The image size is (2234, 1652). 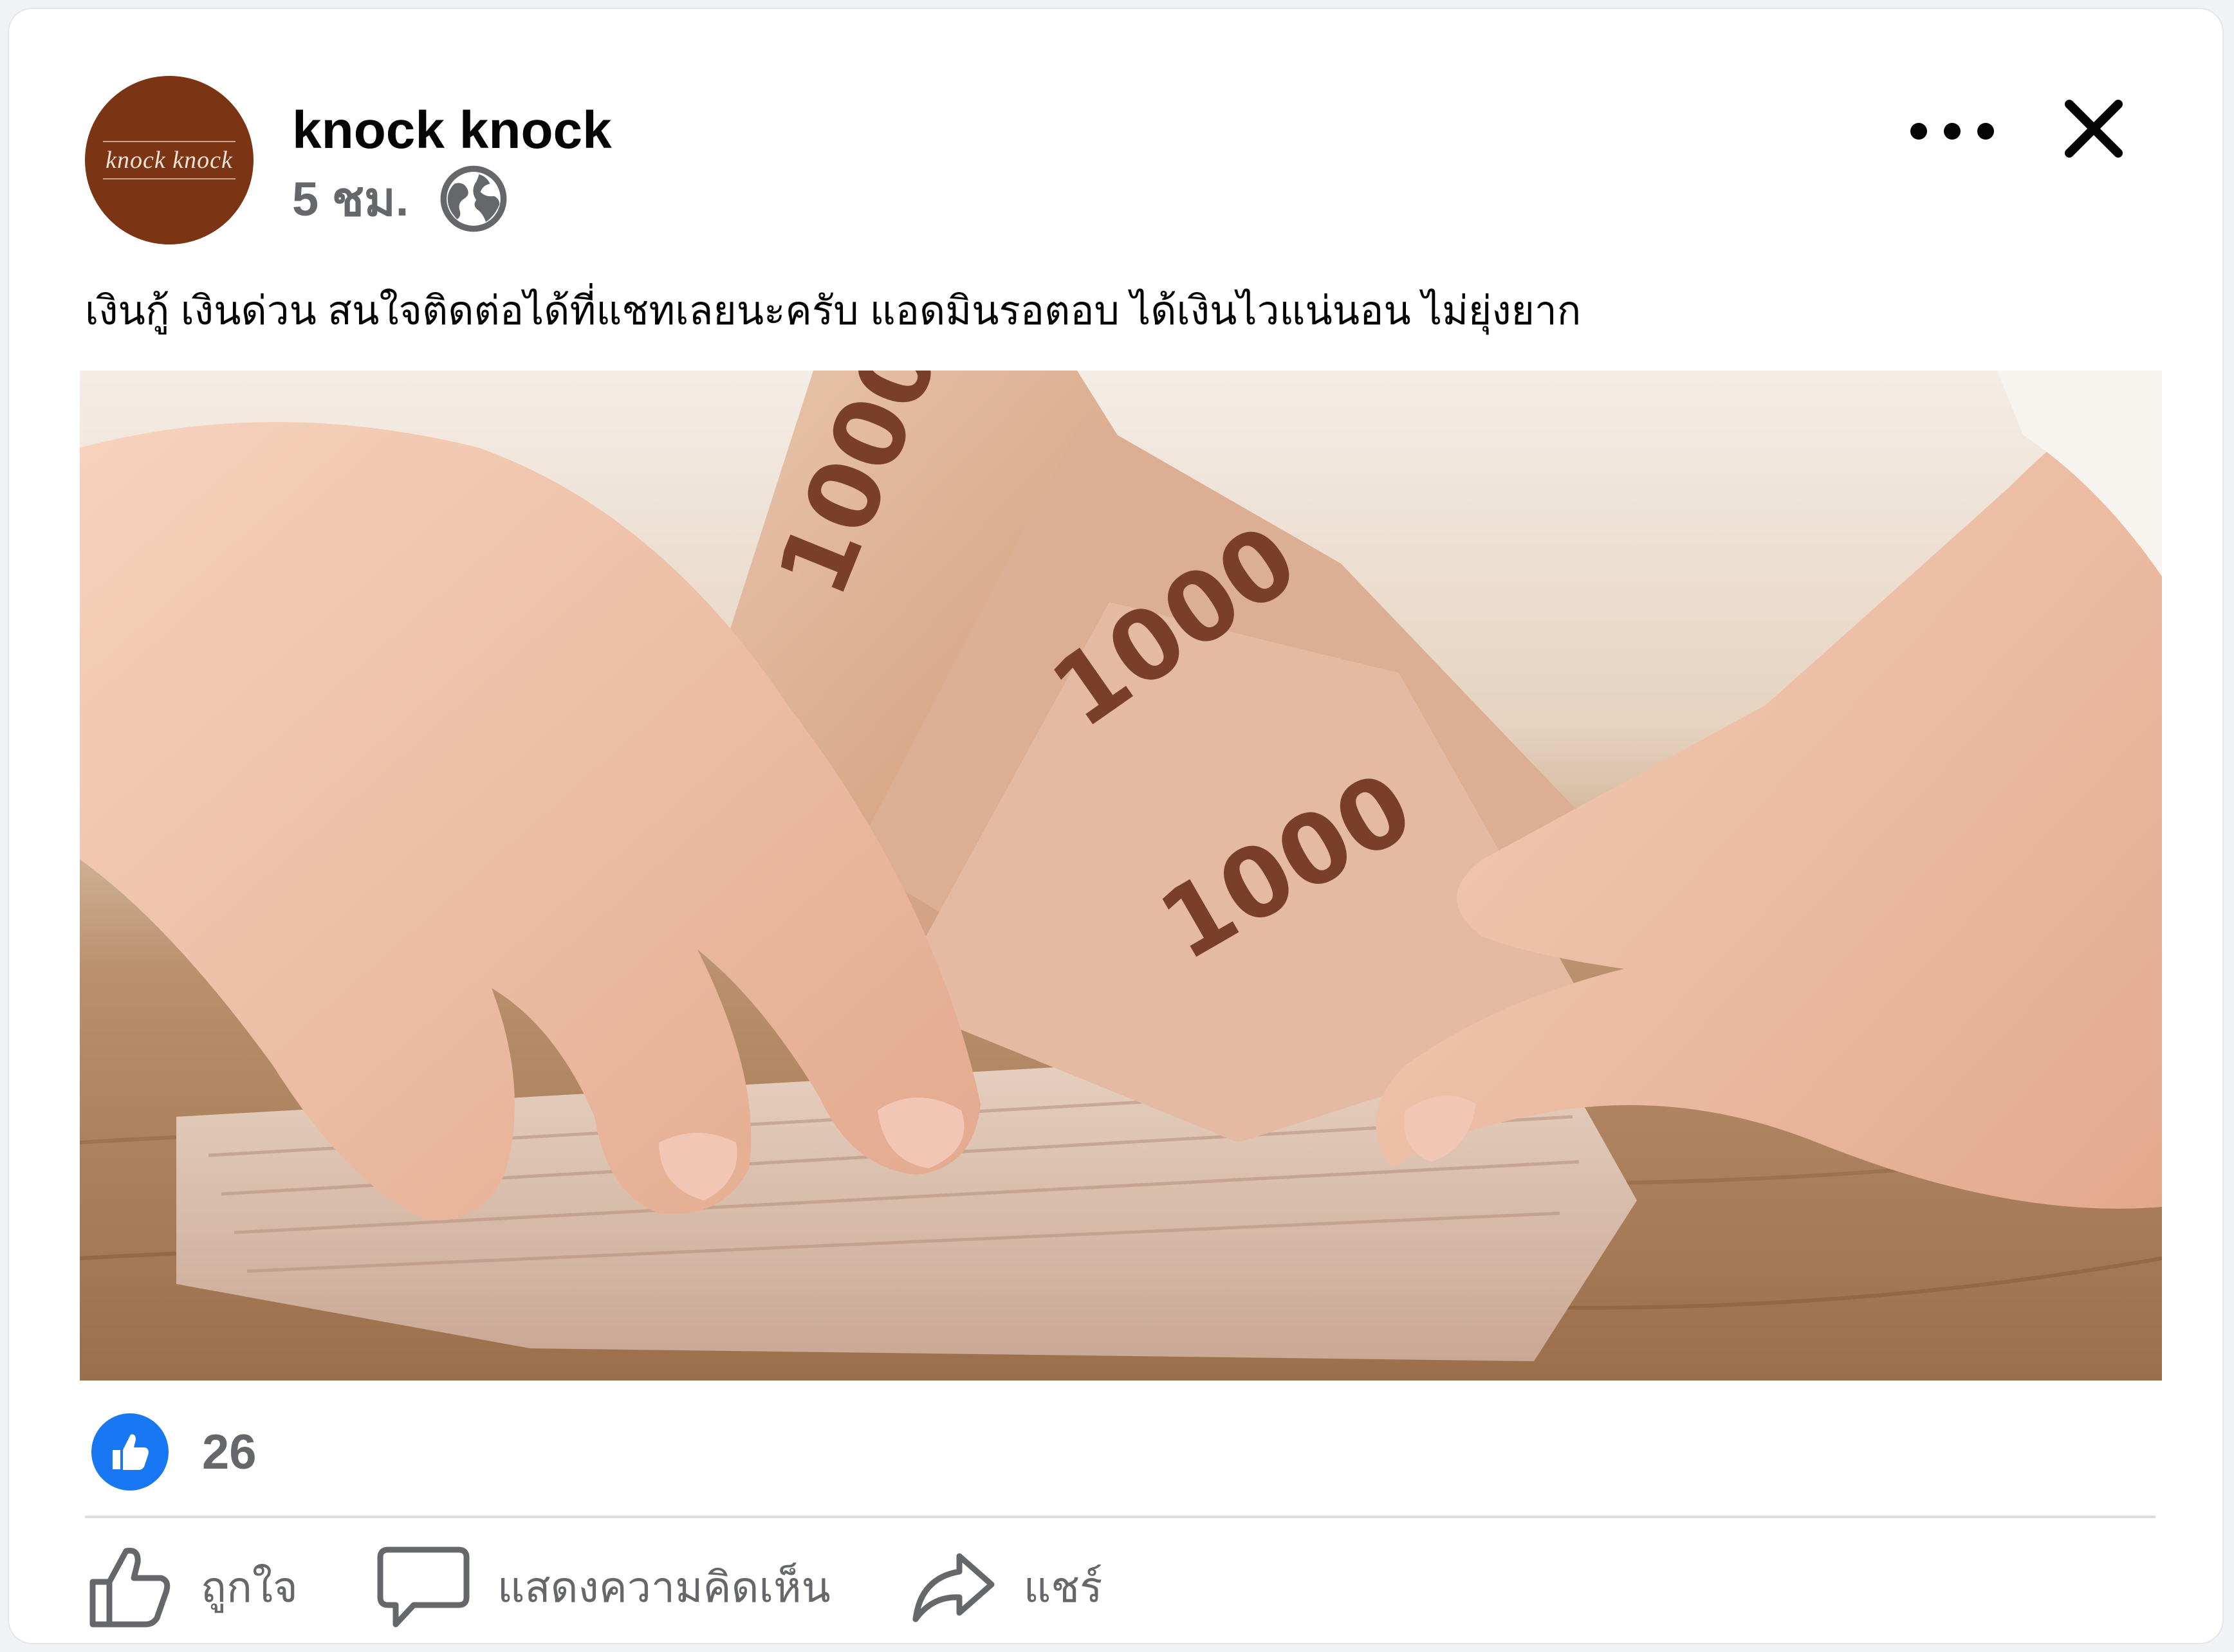 What do you see at coordinates (953, 1588) in the screenshot?
I see `share-icon` at bounding box center [953, 1588].